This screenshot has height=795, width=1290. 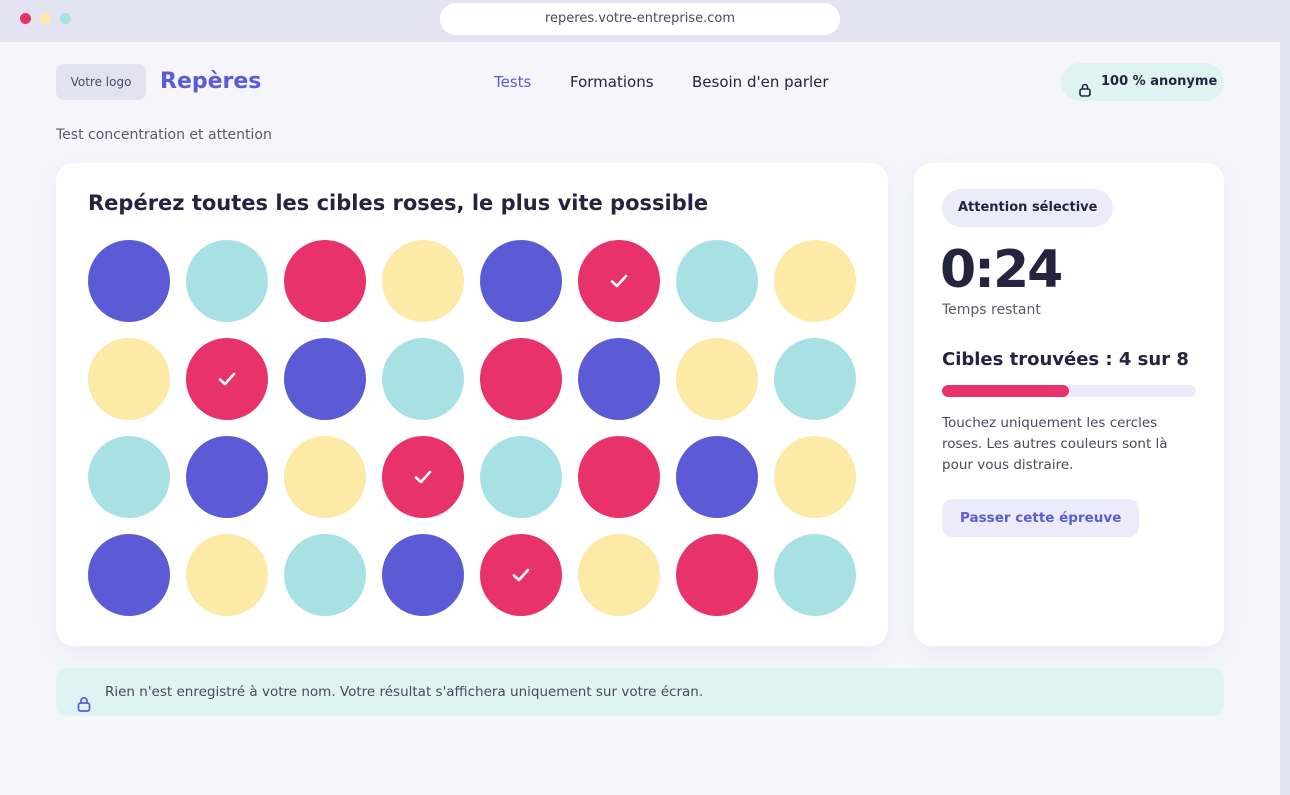 I want to click on progress-bar, so click(x=1069, y=391).